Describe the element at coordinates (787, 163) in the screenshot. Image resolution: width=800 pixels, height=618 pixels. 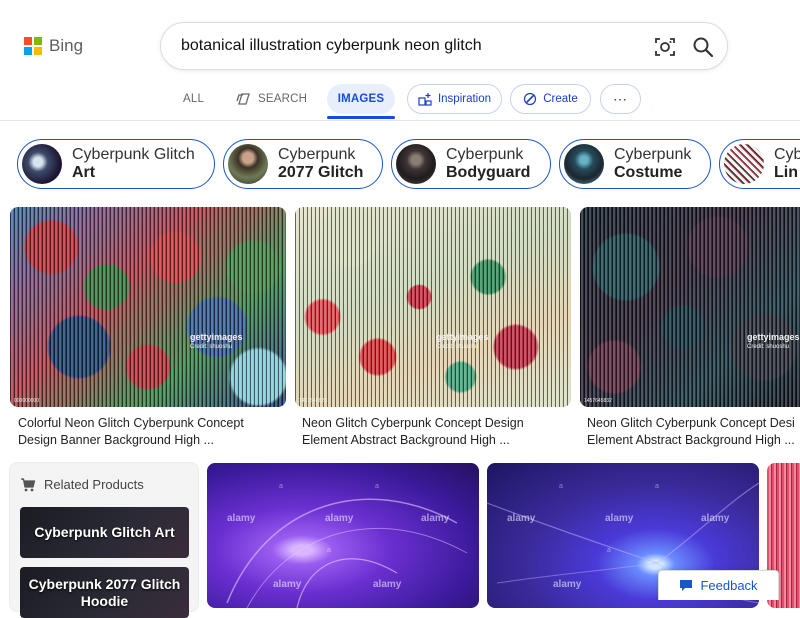
I see `chip-label: Cyb Lin` at that location.